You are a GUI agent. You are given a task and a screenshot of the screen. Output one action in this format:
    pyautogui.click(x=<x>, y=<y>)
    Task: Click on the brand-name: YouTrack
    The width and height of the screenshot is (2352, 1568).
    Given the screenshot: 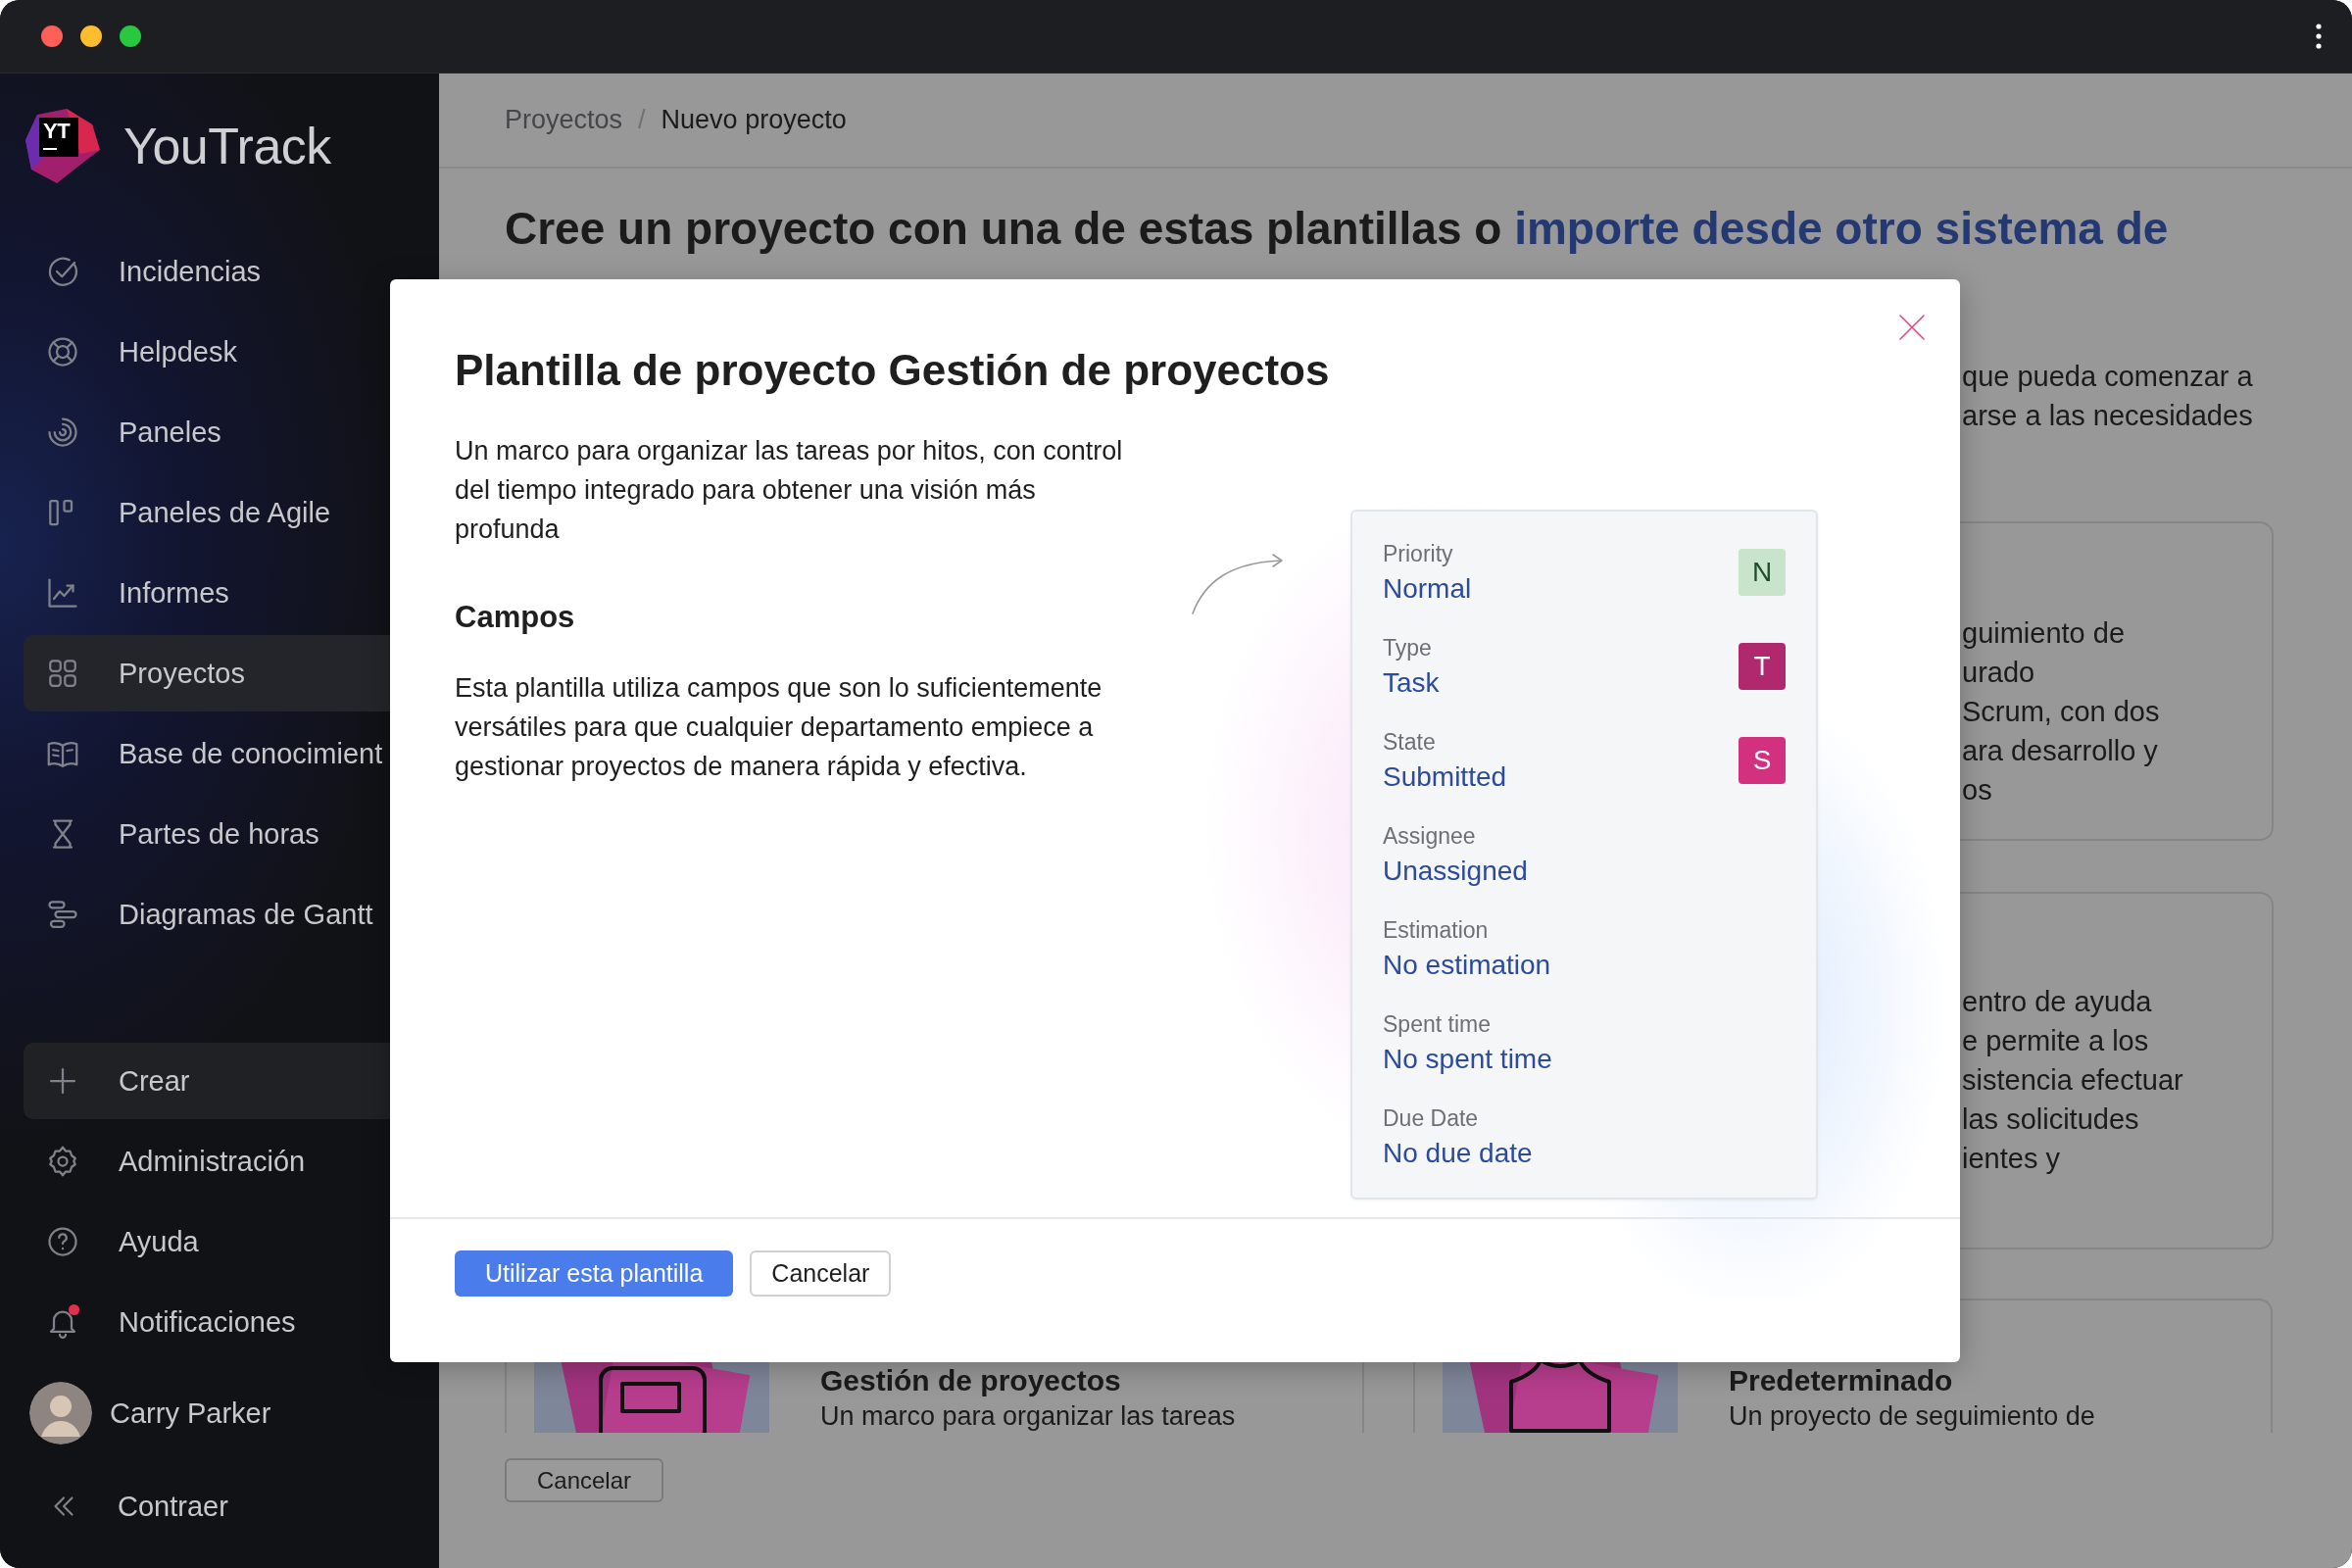 What is the action you would take?
    pyautogui.click(x=227, y=145)
    